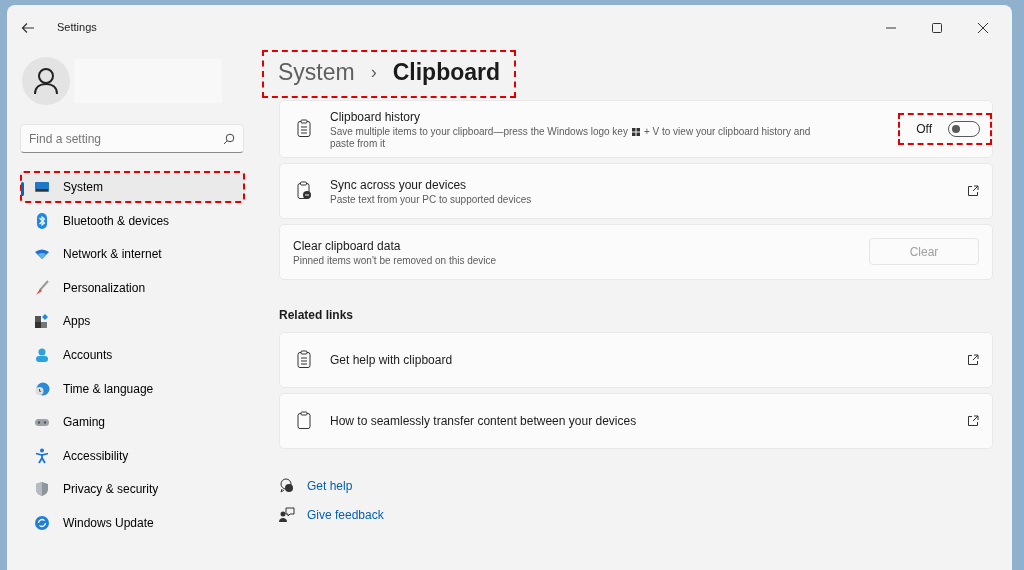 The height and width of the screenshot is (570, 1024). I want to click on section-heading: Related links, so click(317, 315).